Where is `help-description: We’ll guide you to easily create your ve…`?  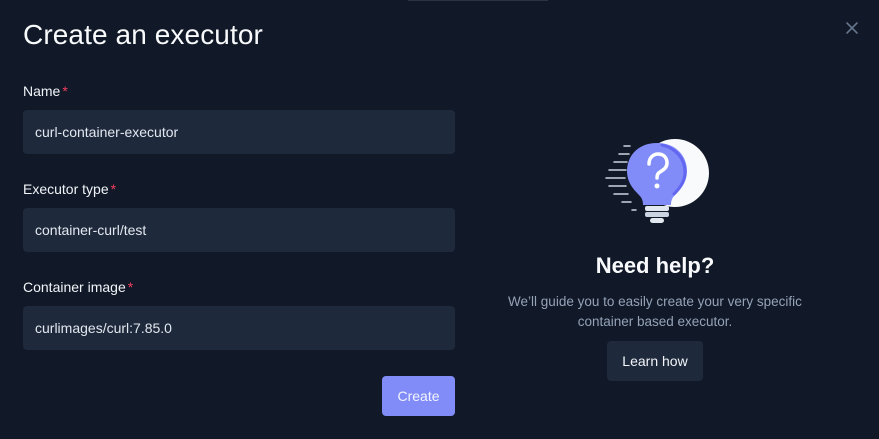
help-description: We’ll guide you to easily create your ve… is located at coordinates (655, 311).